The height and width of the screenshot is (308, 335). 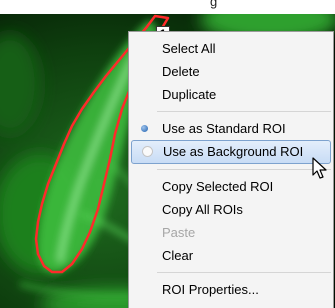 What do you see at coordinates (179, 232) in the screenshot?
I see `menu-item-paste: Paste` at bounding box center [179, 232].